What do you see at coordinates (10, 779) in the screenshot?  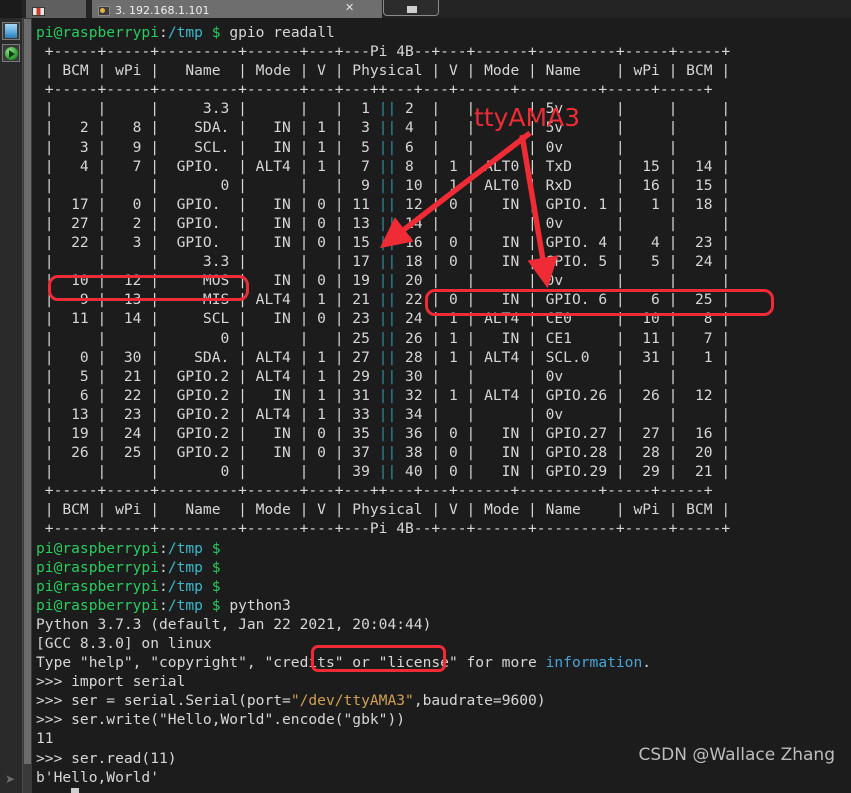 I see `expand-sidebar-icon: ➤` at bounding box center [10, 779].